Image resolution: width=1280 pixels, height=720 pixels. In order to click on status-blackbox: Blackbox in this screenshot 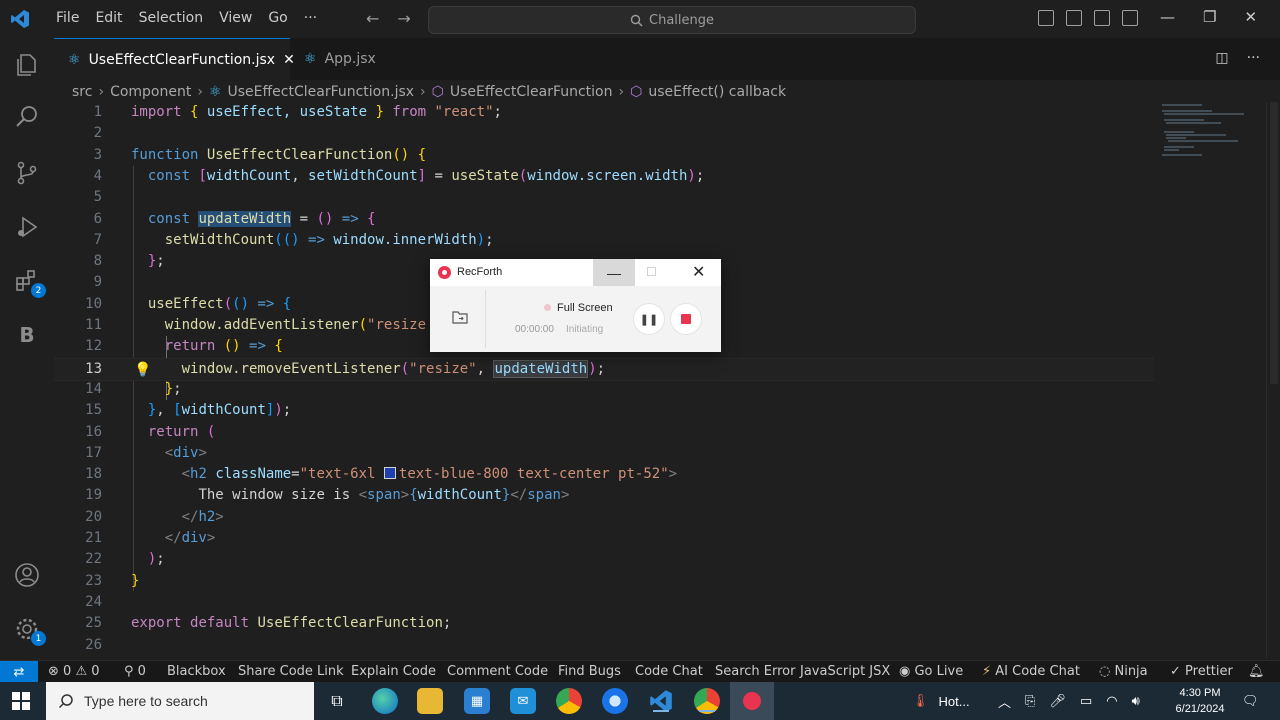, I will do `click(196, 671)`.